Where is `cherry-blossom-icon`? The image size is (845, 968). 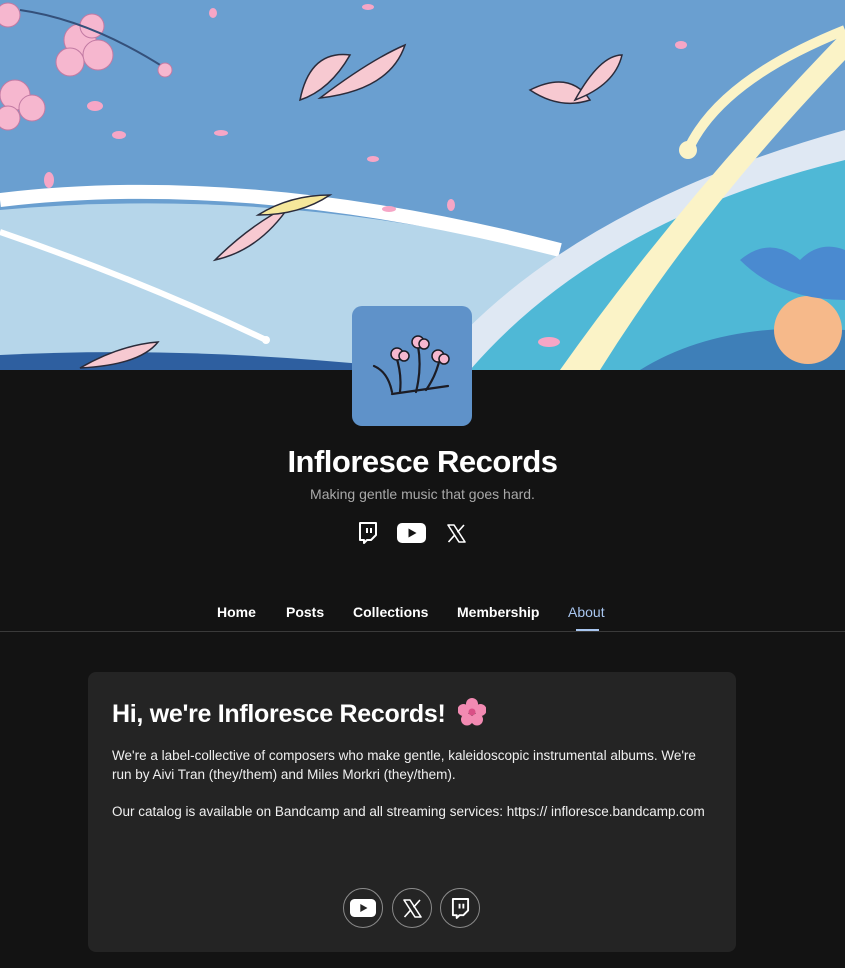 cherry-blossom-icon is located at coordinates (472, 712).